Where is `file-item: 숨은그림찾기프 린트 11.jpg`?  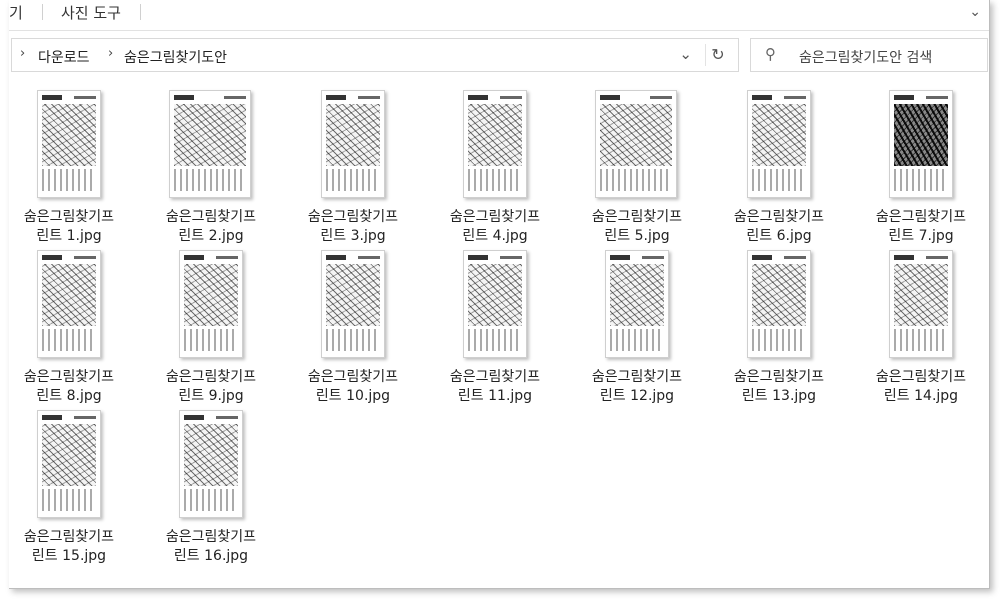
file-item: 숨은그림찾기프 린트 11.jpg is located at coordinates (495, 327).